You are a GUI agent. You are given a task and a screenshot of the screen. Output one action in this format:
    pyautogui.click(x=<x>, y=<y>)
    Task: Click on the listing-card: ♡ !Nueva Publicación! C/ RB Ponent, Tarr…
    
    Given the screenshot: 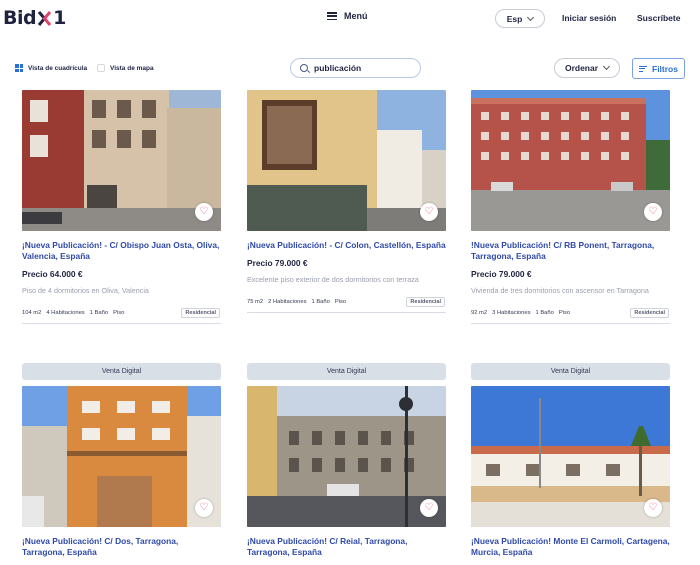 What is the action you would take?
    pyautogui.click(x=570, y=207)
    